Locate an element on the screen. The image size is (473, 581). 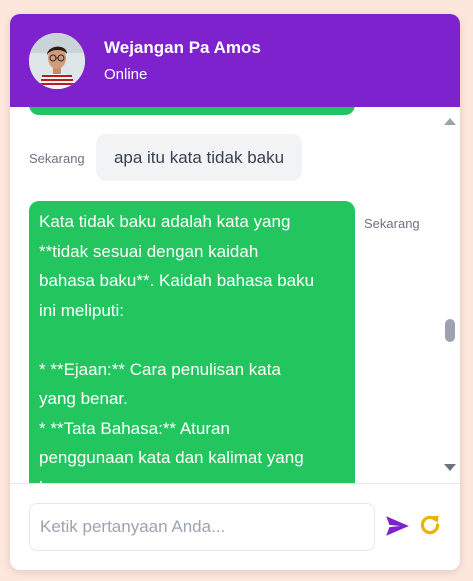
avatar is located at coordinates (57, 61).